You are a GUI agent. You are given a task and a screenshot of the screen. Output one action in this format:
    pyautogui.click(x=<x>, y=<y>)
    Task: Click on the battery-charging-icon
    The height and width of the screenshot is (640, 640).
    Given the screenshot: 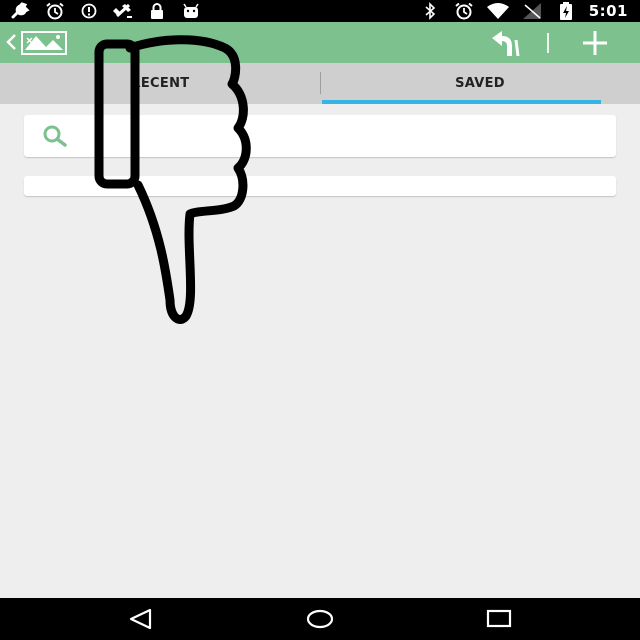 What is the action you would take?
    pyautogui.click(x=565, y=11)
    